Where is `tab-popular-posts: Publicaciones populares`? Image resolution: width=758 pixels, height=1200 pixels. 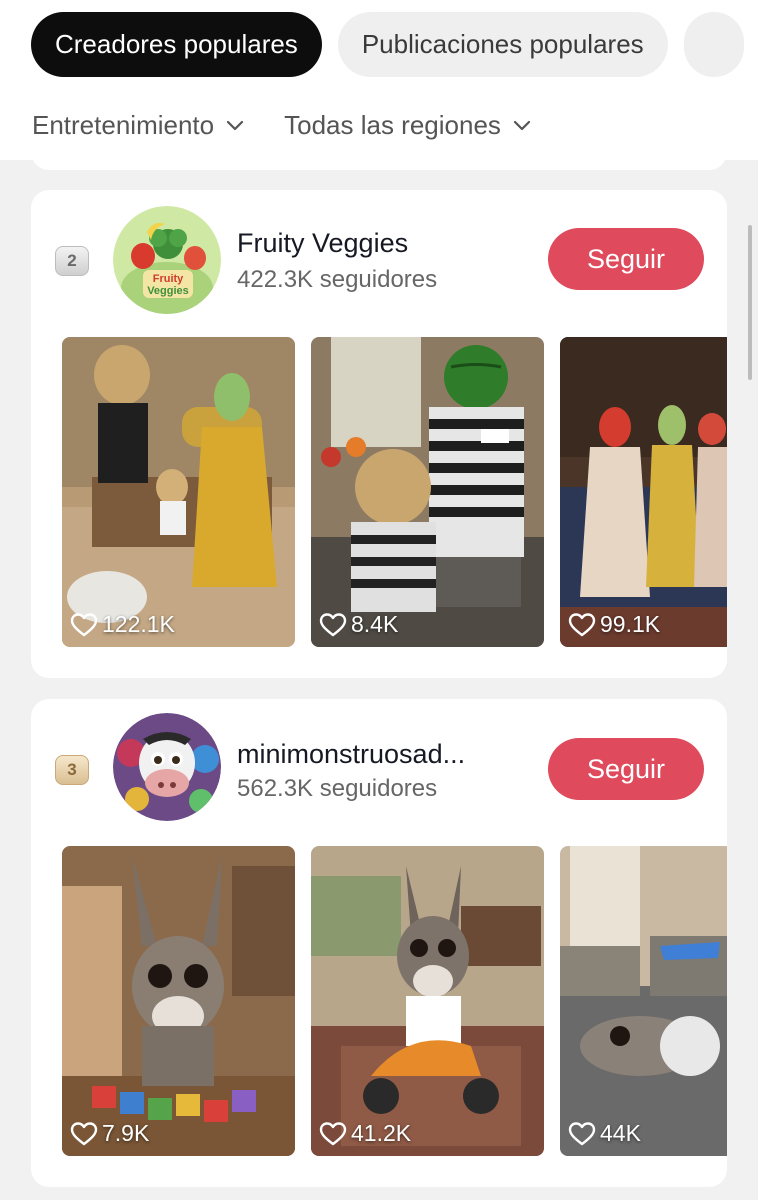 tab-popular-posts: Publicaciones populares is located at coordinates (502, 44).